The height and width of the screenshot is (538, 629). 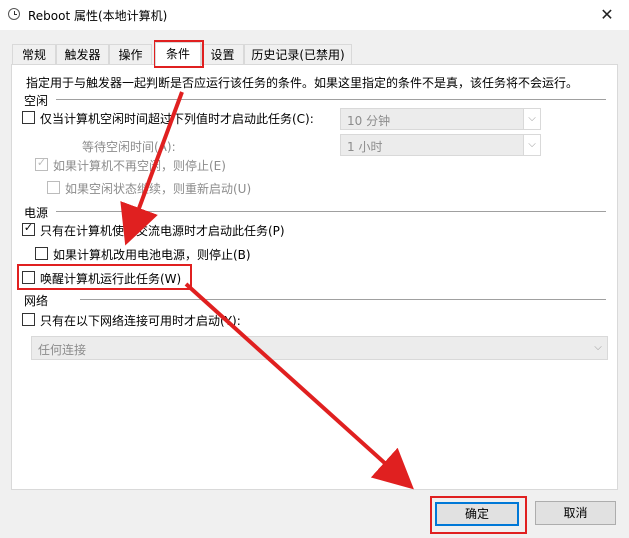 What do you see at coordinates (129, 147) in the screenshot?
I see `wait-idle-label: 等待空闲时间(A):` at bounding box center [129, 147].